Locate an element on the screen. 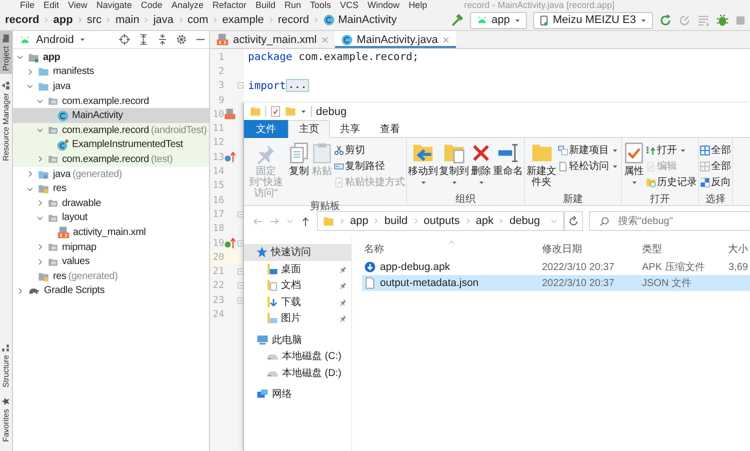  ribbon-button: 复制路径 is located at coordinates (369, 166).